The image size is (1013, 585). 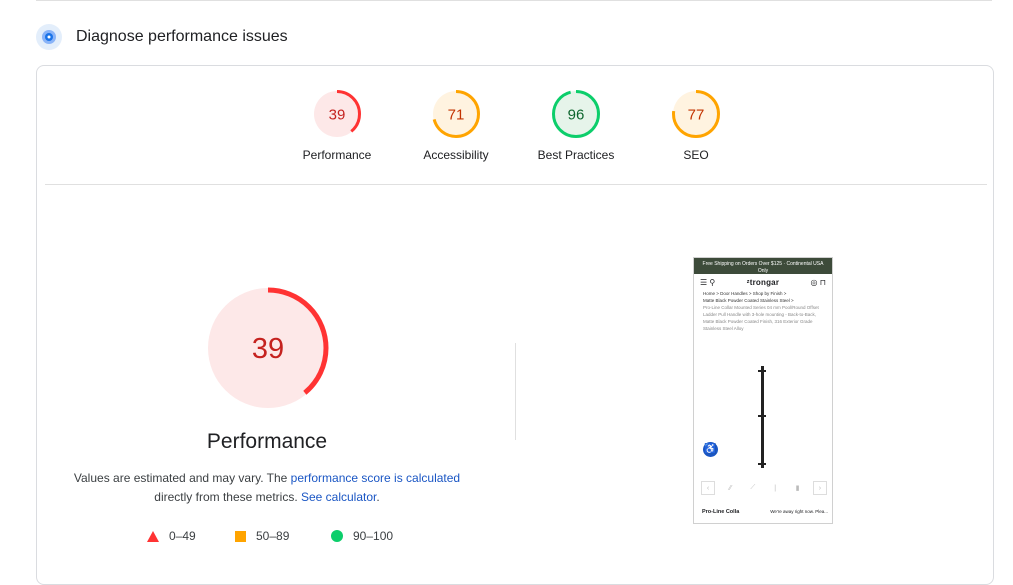 I want to click on product-image, so click(x=762, y=417).